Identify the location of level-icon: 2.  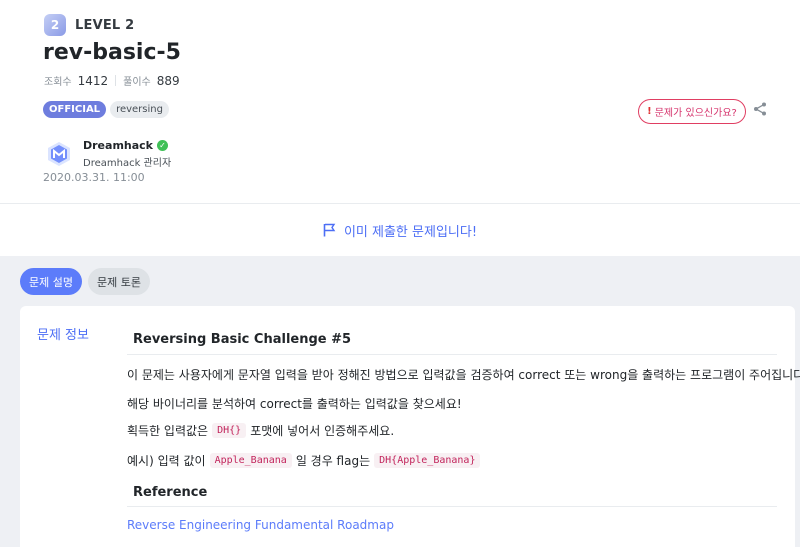
(55, 25).